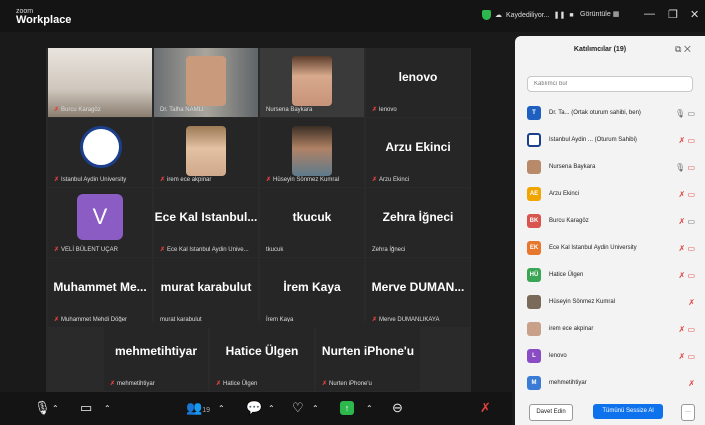  What do you see at coordinates (610, 275) in the screenshot?
I see `participant-row: HÜ Hatice Ülgen ✗ ▭` at bounding box center [610, 275].